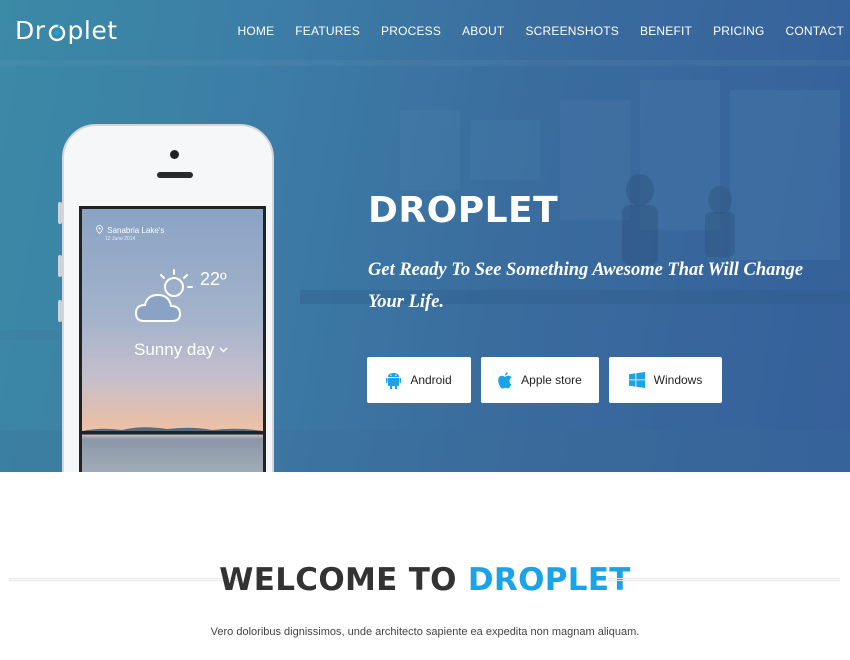 The width and height of the screenshot is (850, 660). I want to click on droplet-logo-icon, so click(56, 32).